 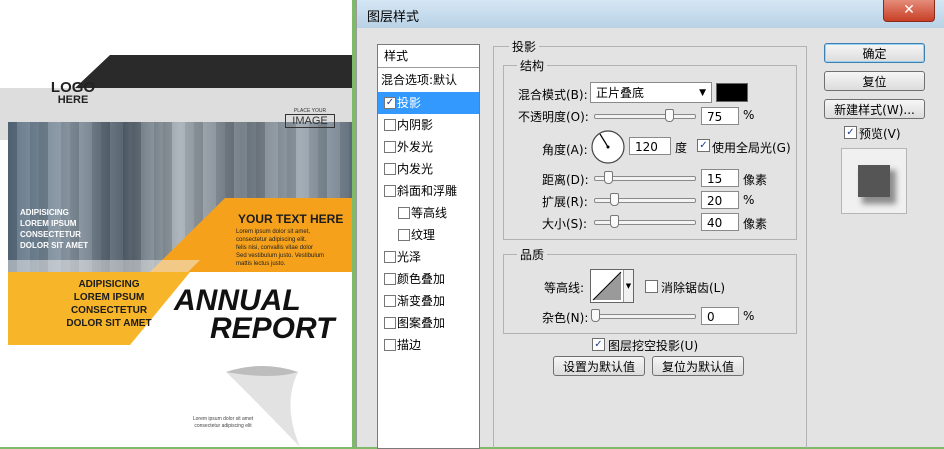 I want to click on ok-button: 确定, so click(x=874, y=53).